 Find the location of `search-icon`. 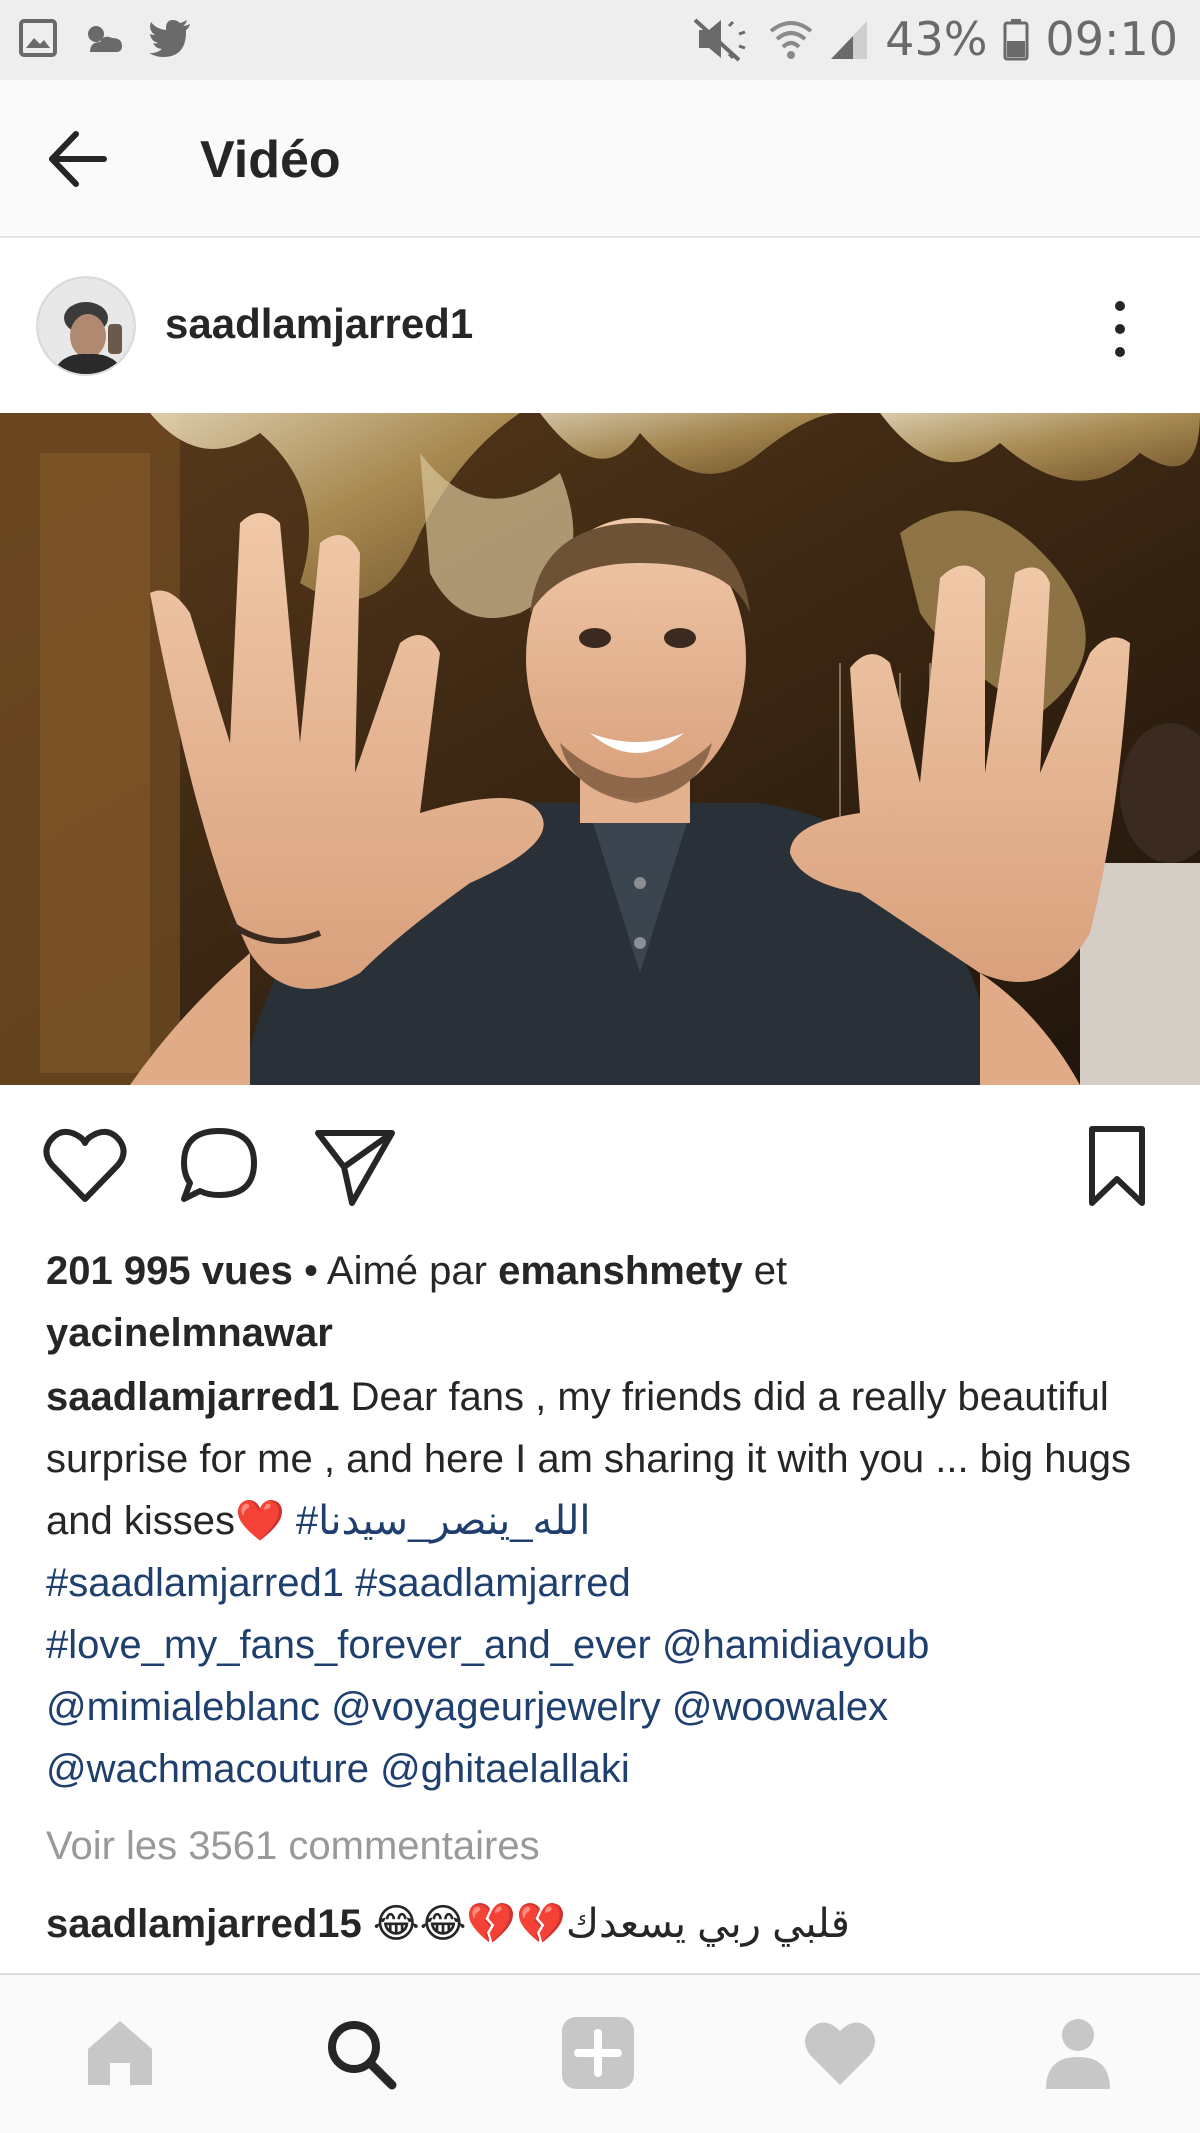

search-icon is located at coordinates (360, 2053).